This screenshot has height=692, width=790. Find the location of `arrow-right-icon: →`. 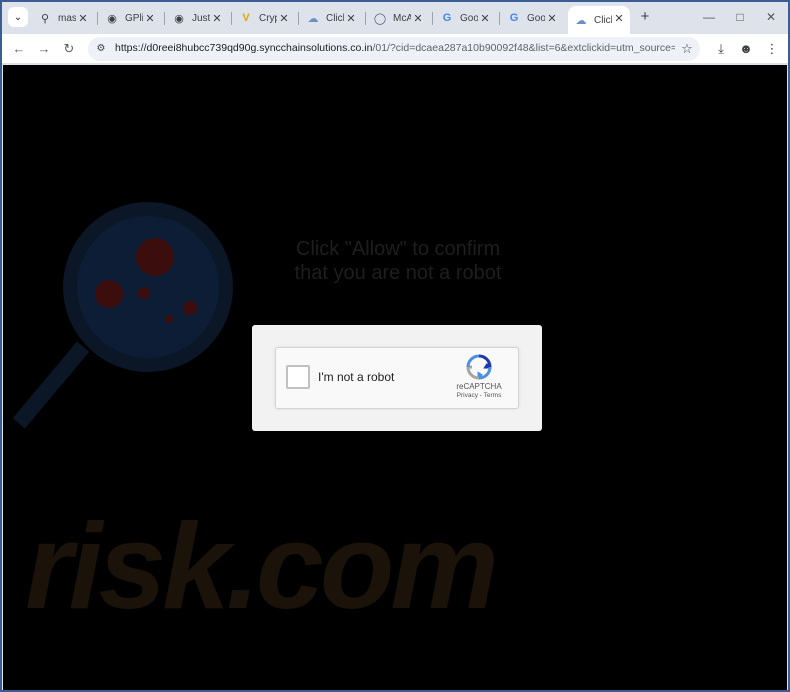

arrow-right-icon: → is located at coordinates (44, 48).